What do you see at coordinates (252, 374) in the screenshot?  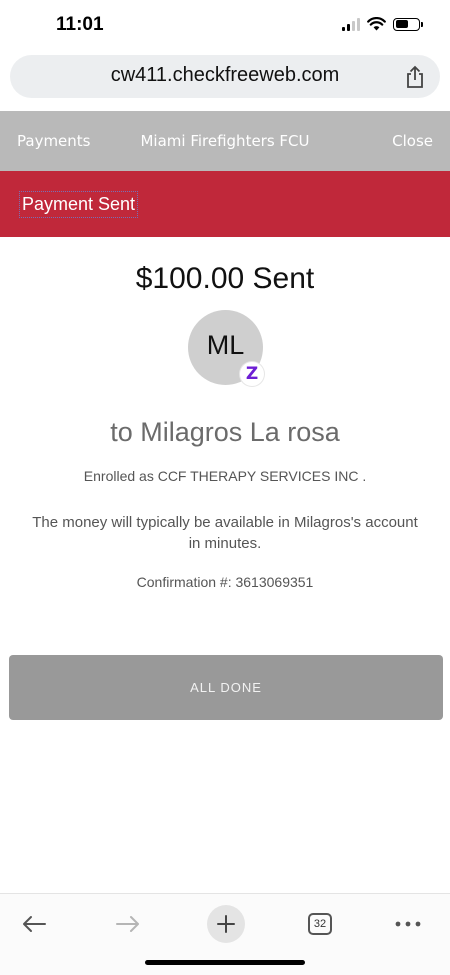 I see `zelle-icon: Z` at bounding box center [252, 374].